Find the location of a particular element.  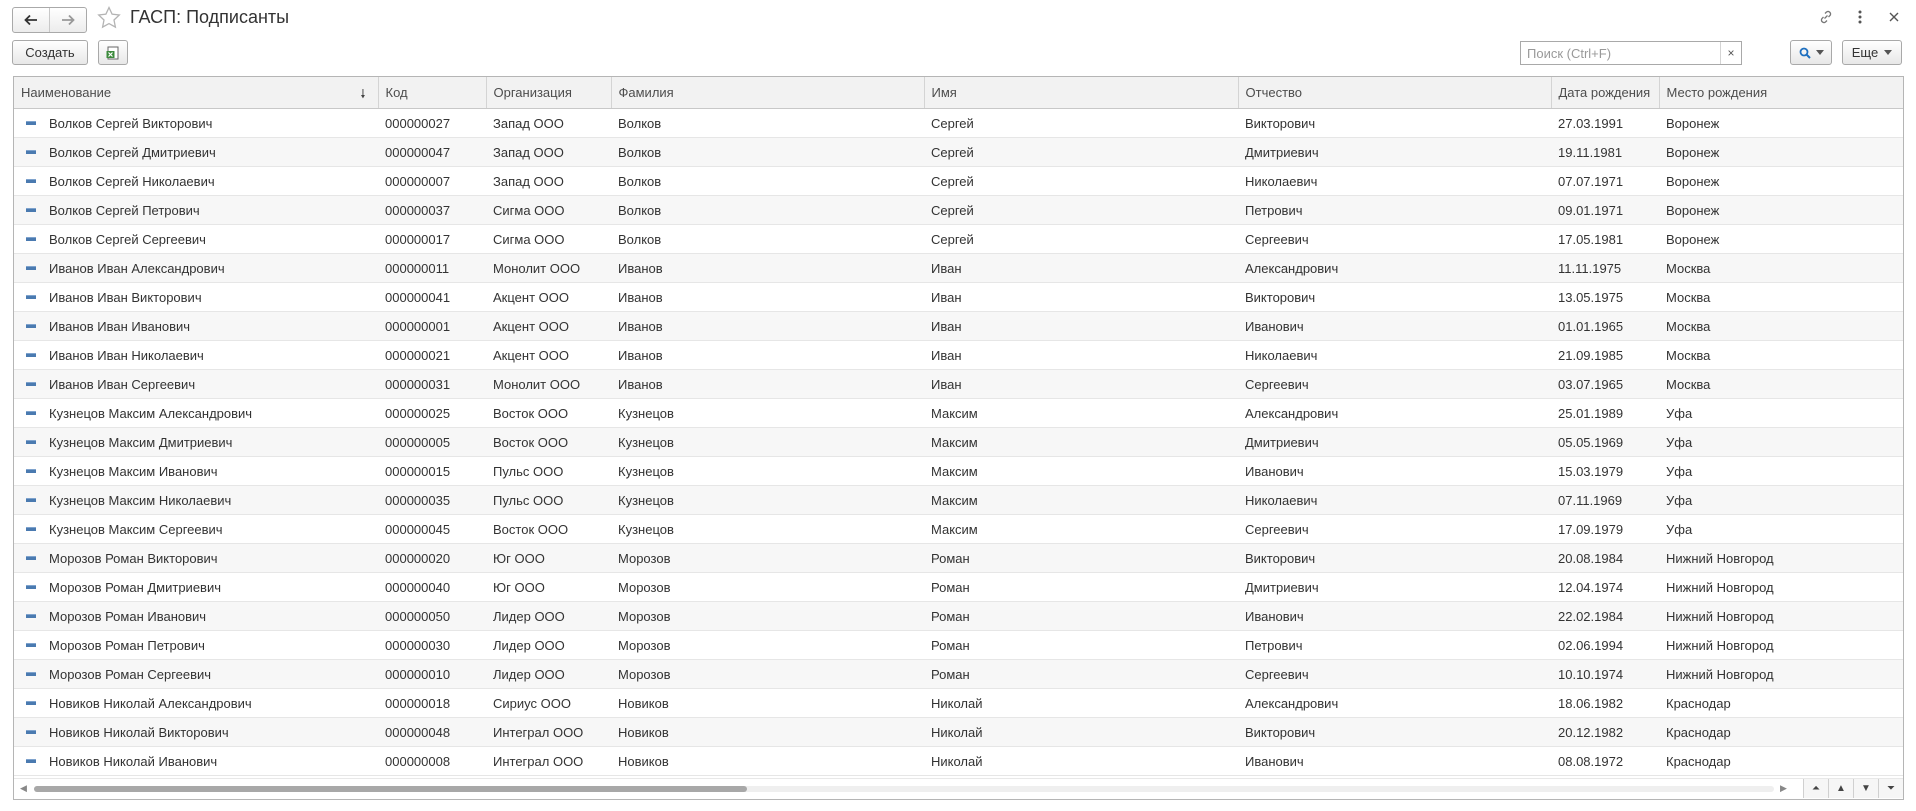

navigation-buttons is located at coordinates (49, 20).